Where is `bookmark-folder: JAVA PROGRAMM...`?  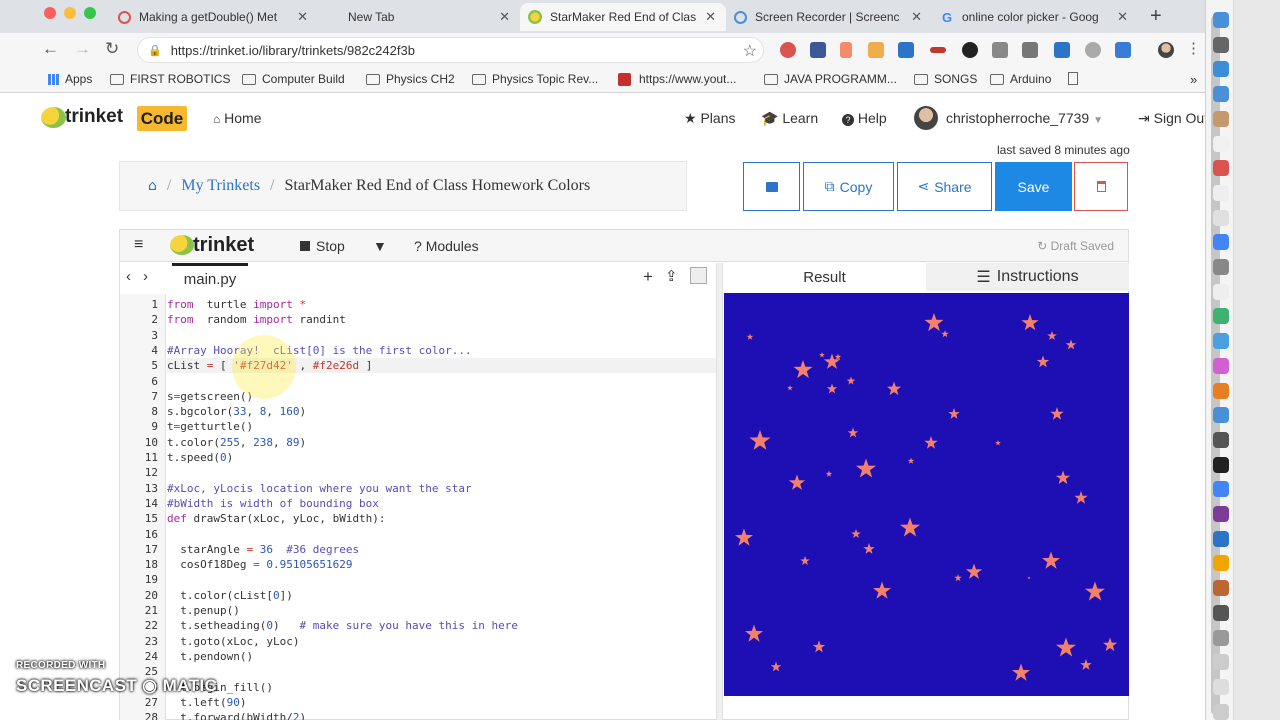 bookmark-folder: JAVA PROGRAMM... is located at coordinates (830, 79).